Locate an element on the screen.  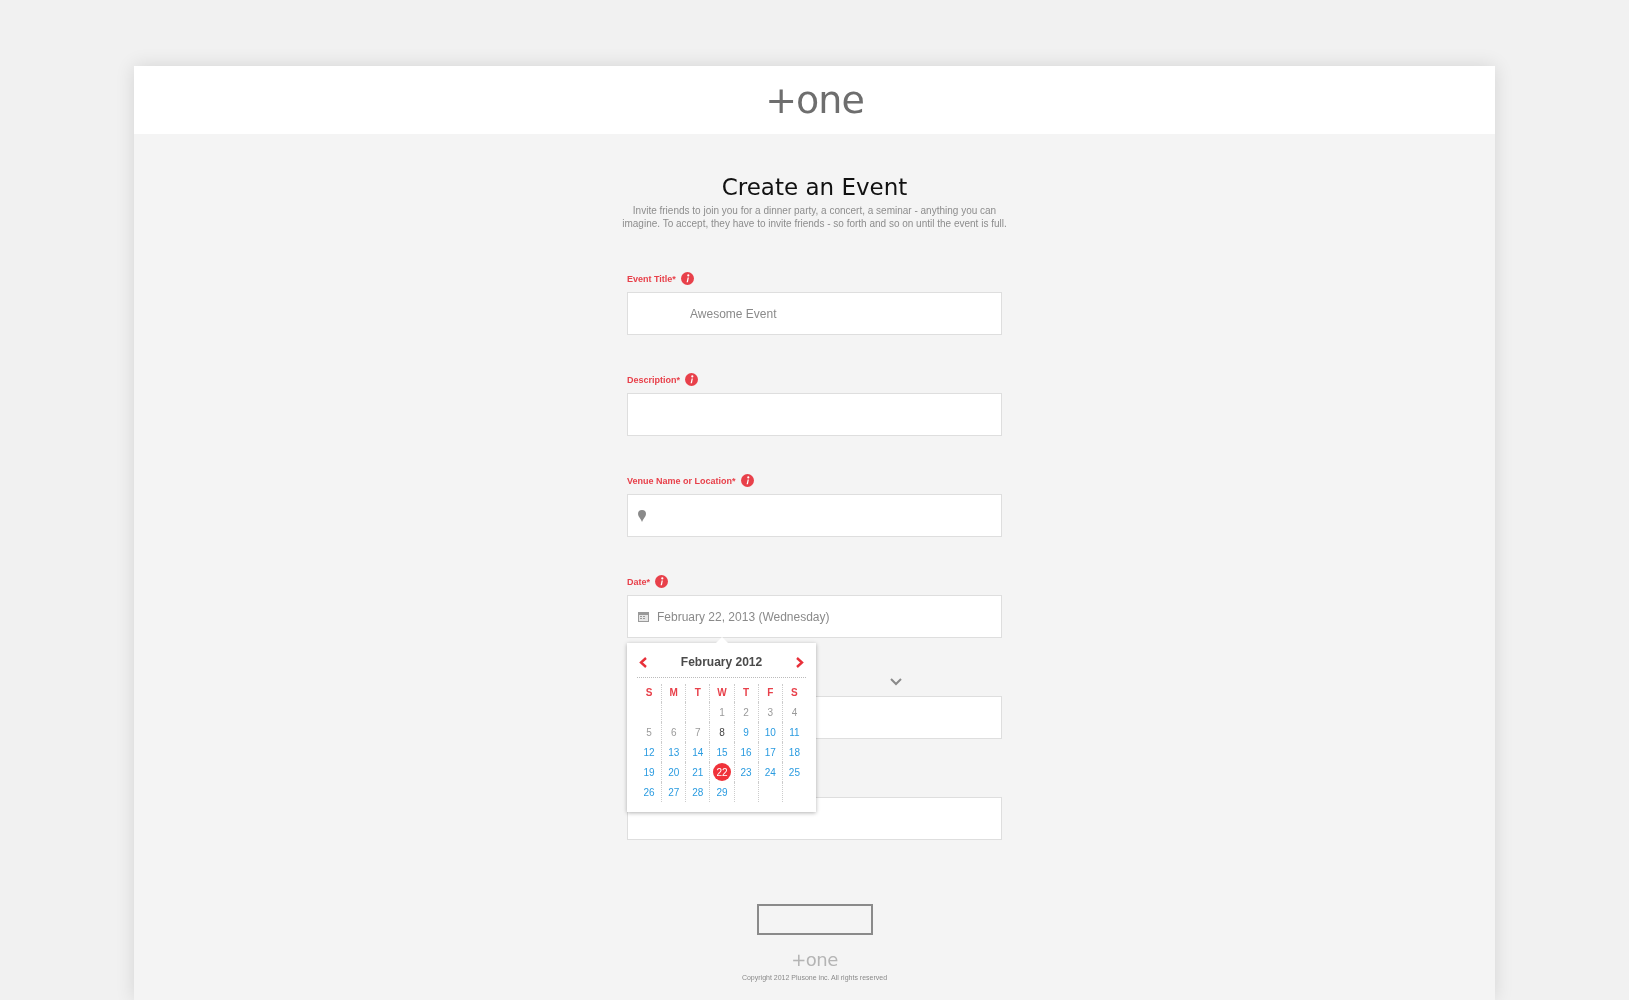
weekday-header: F is located at coordinates (770, 693).